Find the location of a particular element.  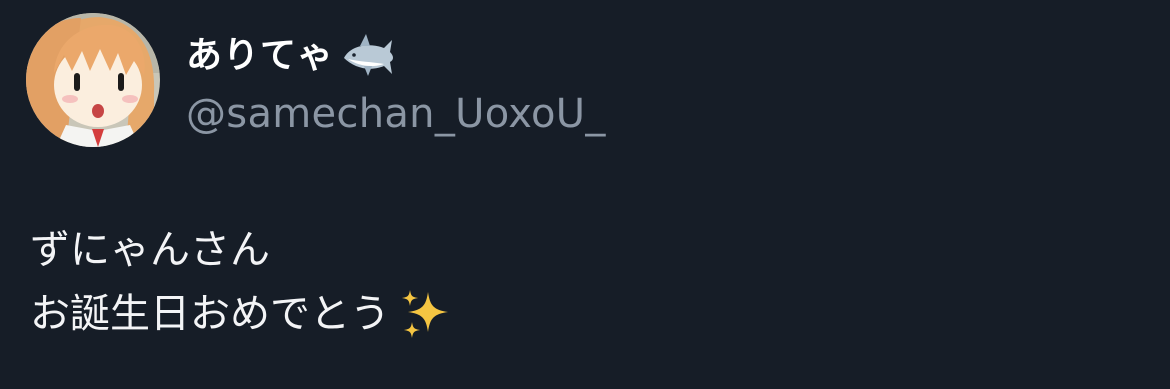

shark-icon is located at coordinates (368, 56).